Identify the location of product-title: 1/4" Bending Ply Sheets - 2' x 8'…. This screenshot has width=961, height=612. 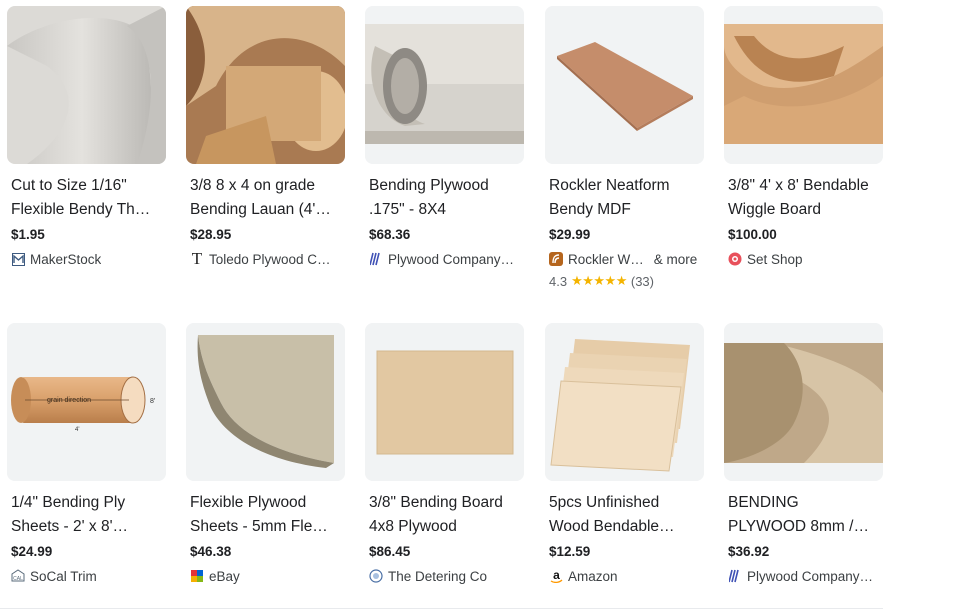
(87, 515).